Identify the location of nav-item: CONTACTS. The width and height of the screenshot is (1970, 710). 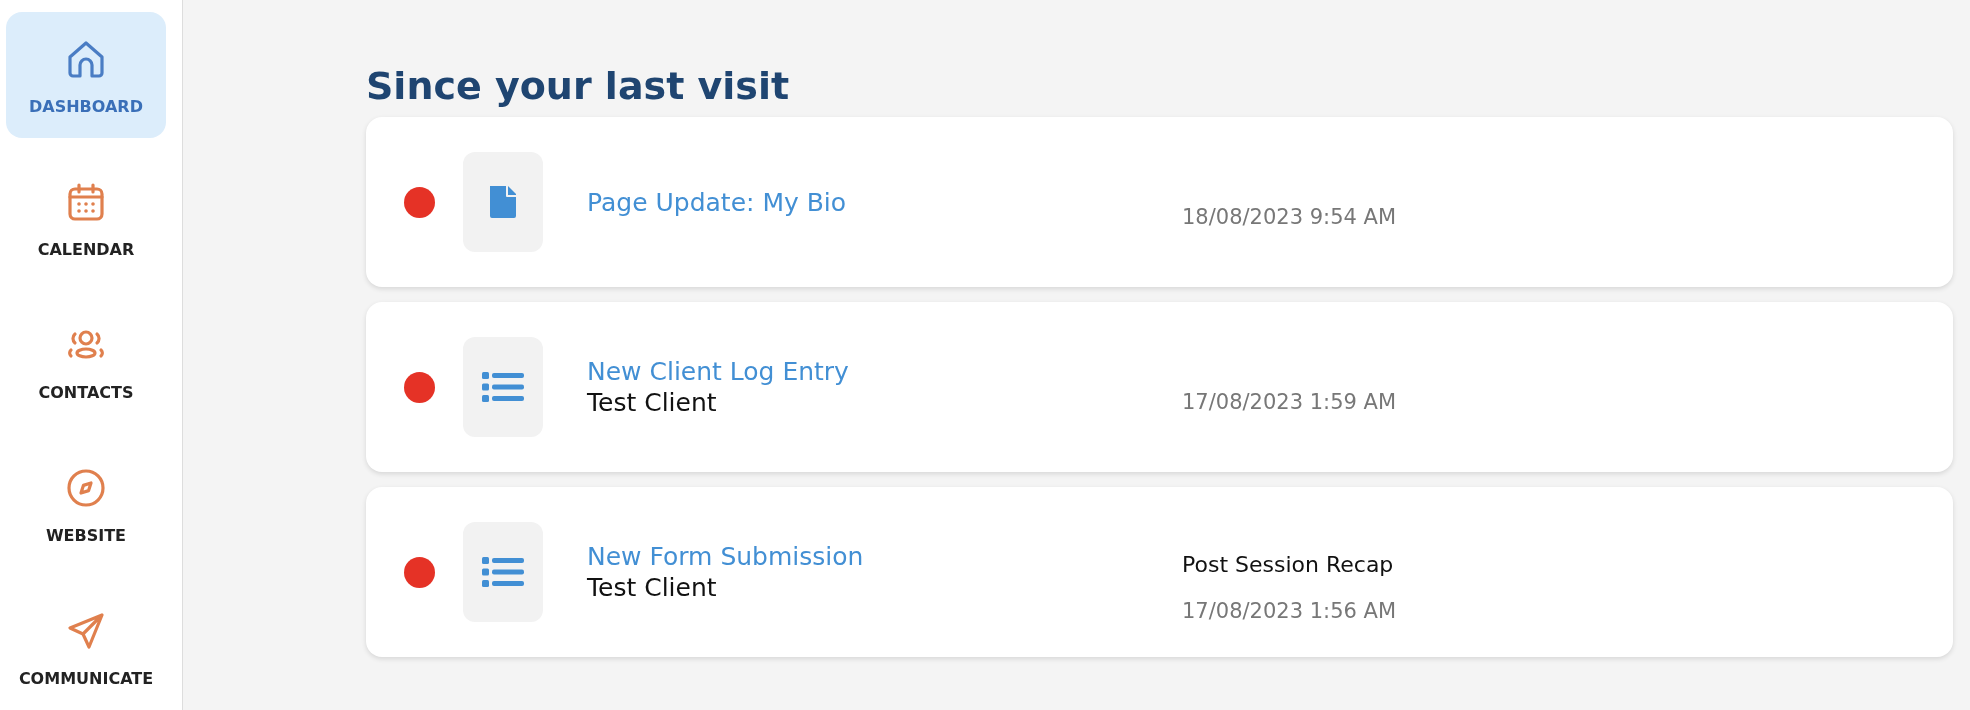
(86, 361).